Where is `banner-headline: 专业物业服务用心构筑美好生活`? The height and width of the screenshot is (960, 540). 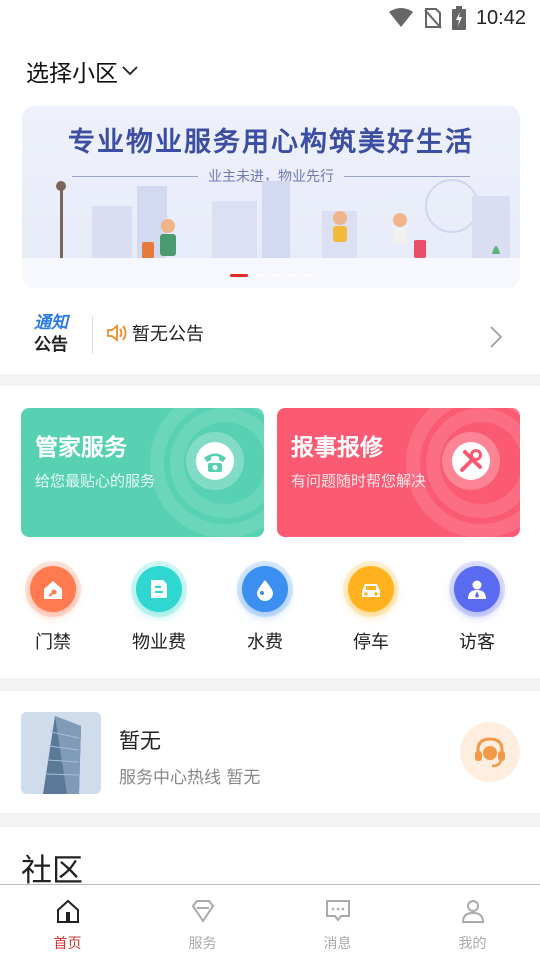
banner-headline: 专业物业服务用心构筑美好生活 is located at coordinates (271, 142).